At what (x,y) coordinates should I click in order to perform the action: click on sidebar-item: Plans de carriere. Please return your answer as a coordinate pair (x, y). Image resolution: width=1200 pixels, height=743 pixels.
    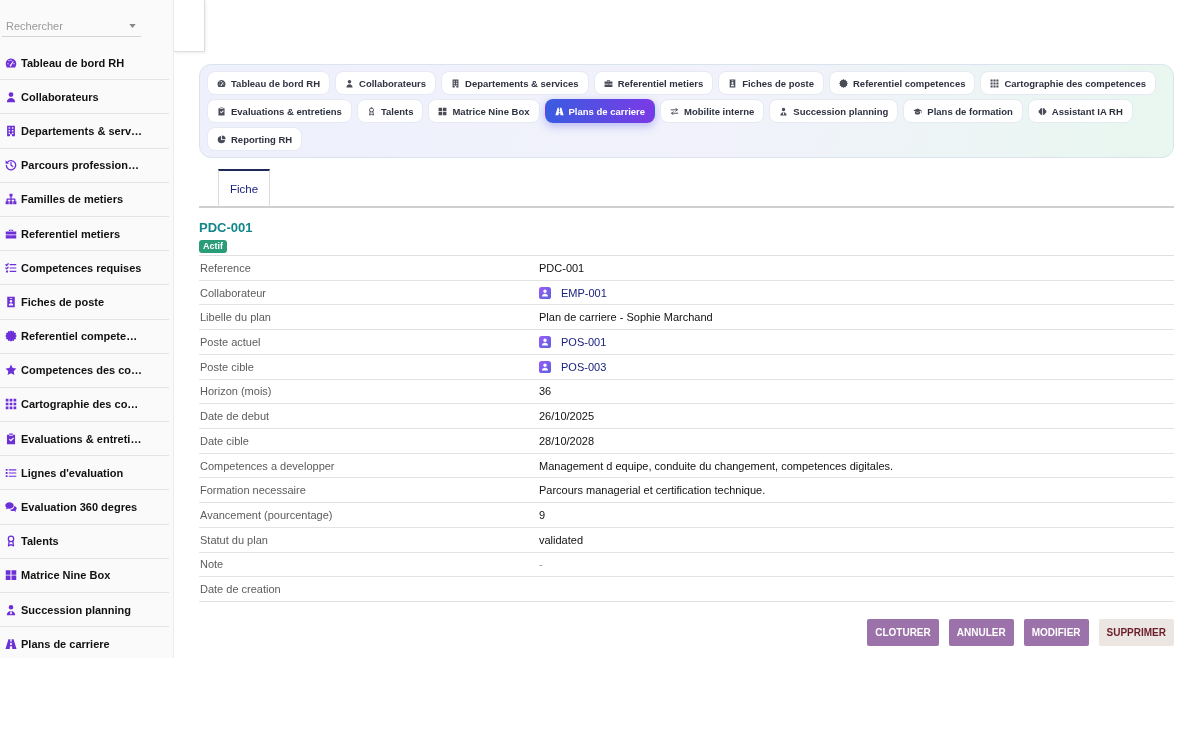
    Looking at the image, I should click on (84, 642).